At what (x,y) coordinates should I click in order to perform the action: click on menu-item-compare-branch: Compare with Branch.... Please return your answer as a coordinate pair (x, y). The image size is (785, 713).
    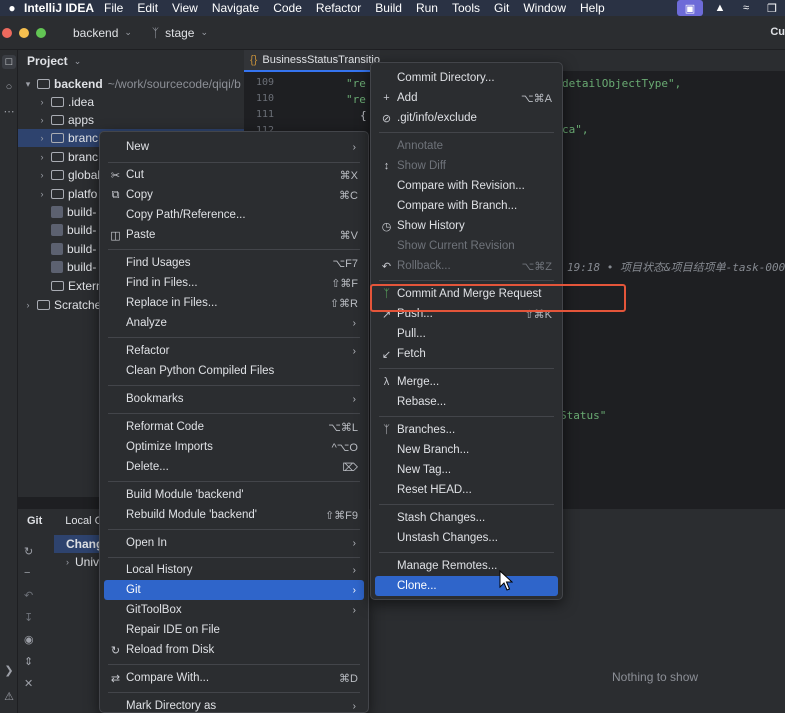
    Looking at the image, I should click on (466, 206).